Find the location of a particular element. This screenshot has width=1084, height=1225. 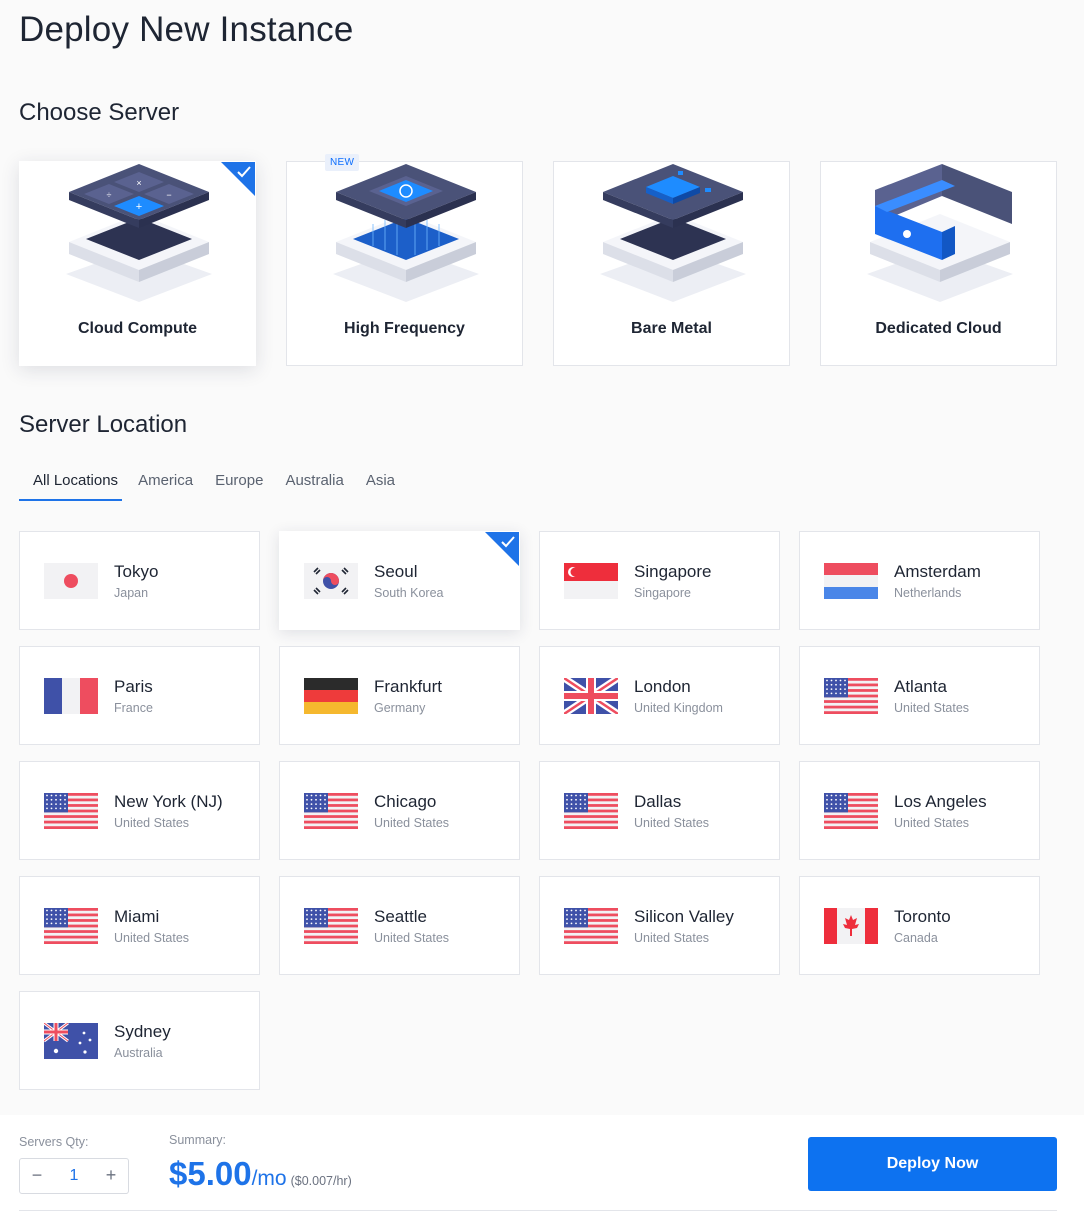

location-country: Germany is located at coordinates (400, 708).